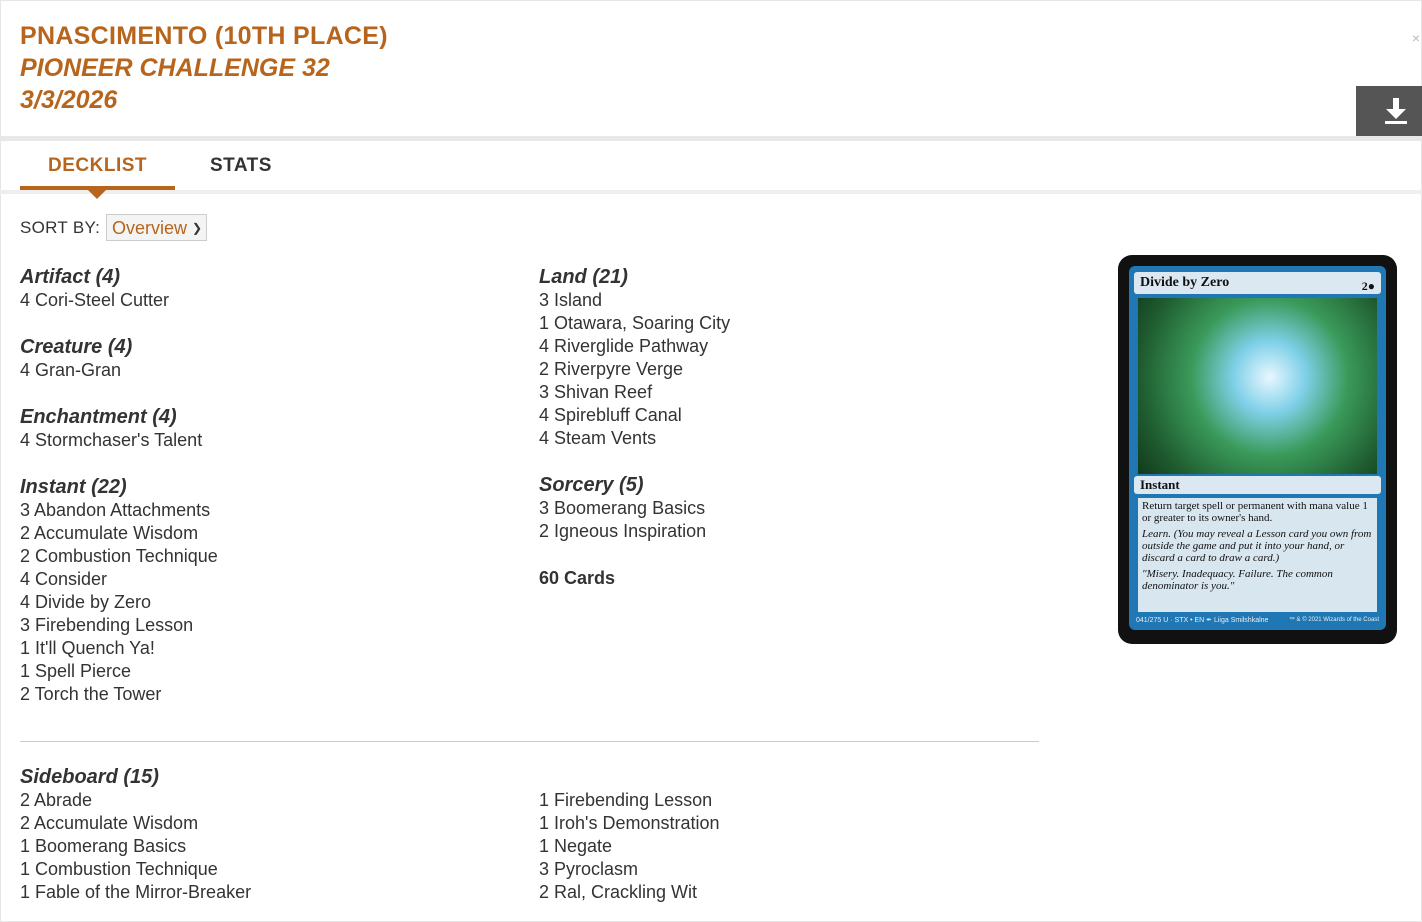 The height and width of the screenshot is (922, 1422). I want to click on card-name: Divide by Zero, so click(1185, 282).